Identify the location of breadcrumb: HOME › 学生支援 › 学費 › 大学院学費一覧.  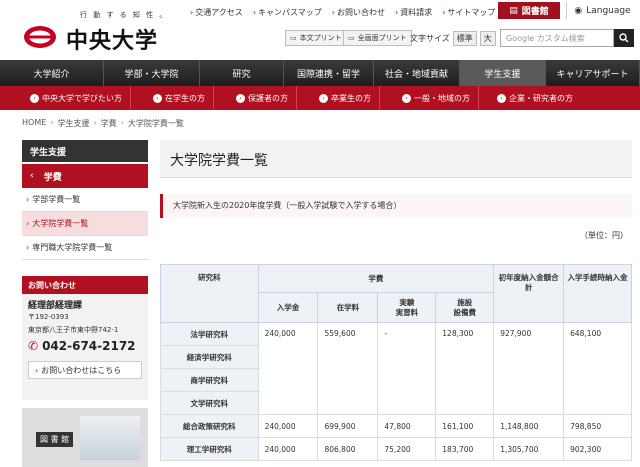
(103, 123).